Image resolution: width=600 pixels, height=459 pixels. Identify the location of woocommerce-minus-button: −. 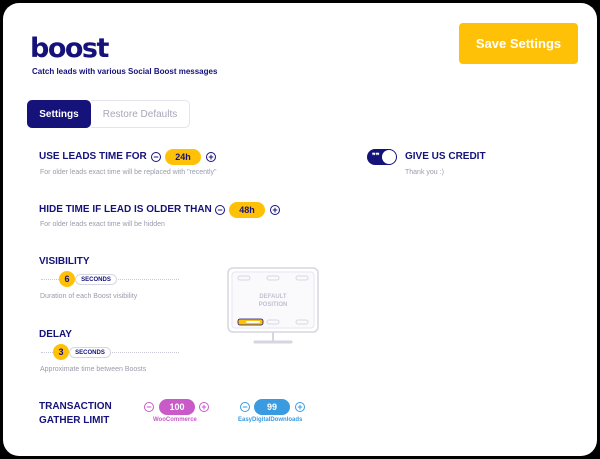
(149, 407).